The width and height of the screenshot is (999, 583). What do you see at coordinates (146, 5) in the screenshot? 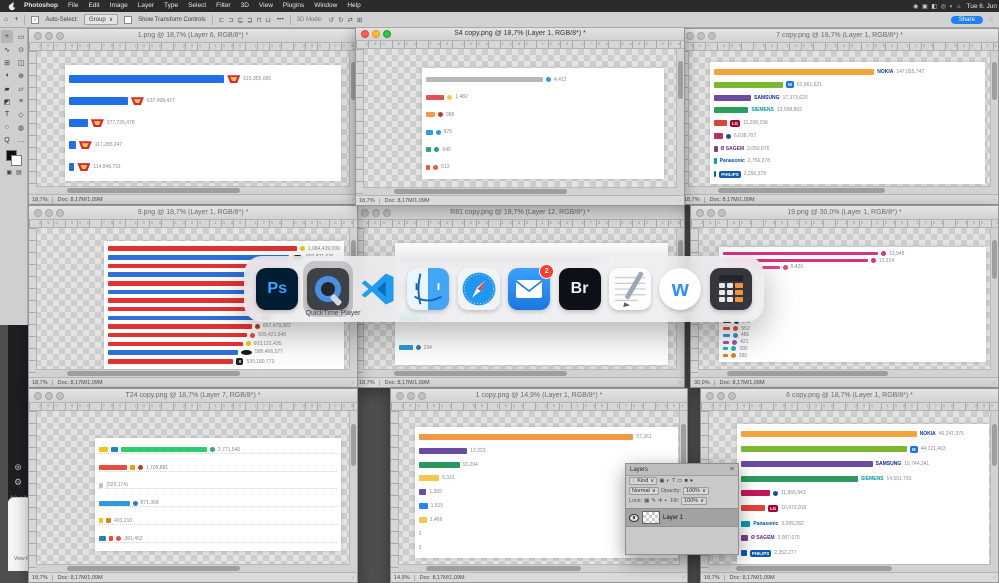
I see `menu-item-layer: Layer` at bounding box center [146, 5].